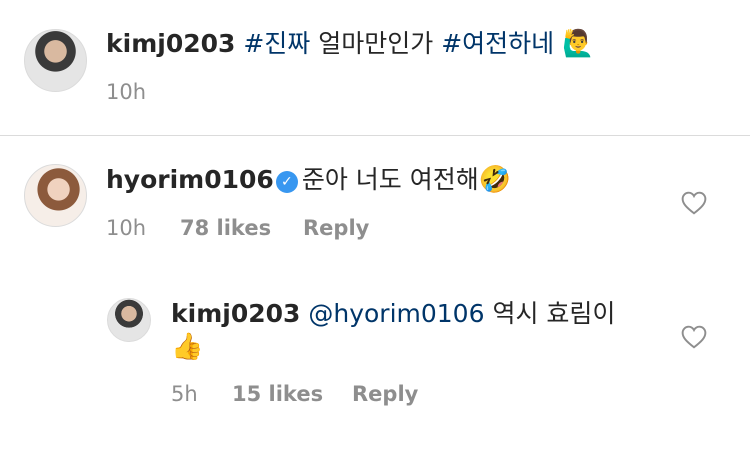  Describe the element at coordinates (286, 182) in the screenshot. I see `verified-badge-icon: ✓` at that location.